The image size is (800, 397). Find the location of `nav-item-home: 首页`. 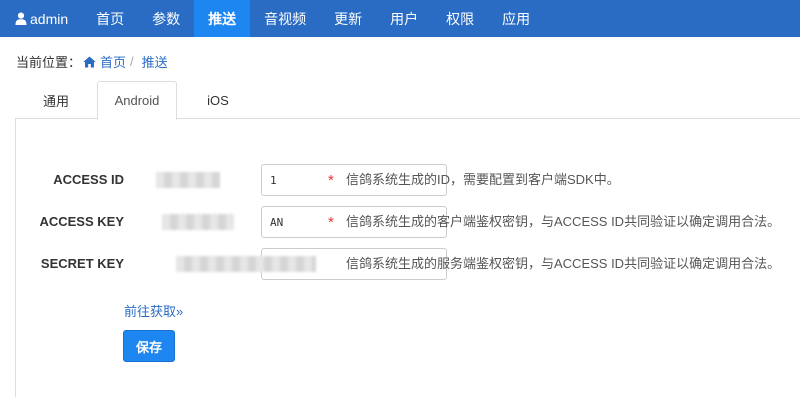

nav-item-home: 首页 is located at coordinates (110, 18).